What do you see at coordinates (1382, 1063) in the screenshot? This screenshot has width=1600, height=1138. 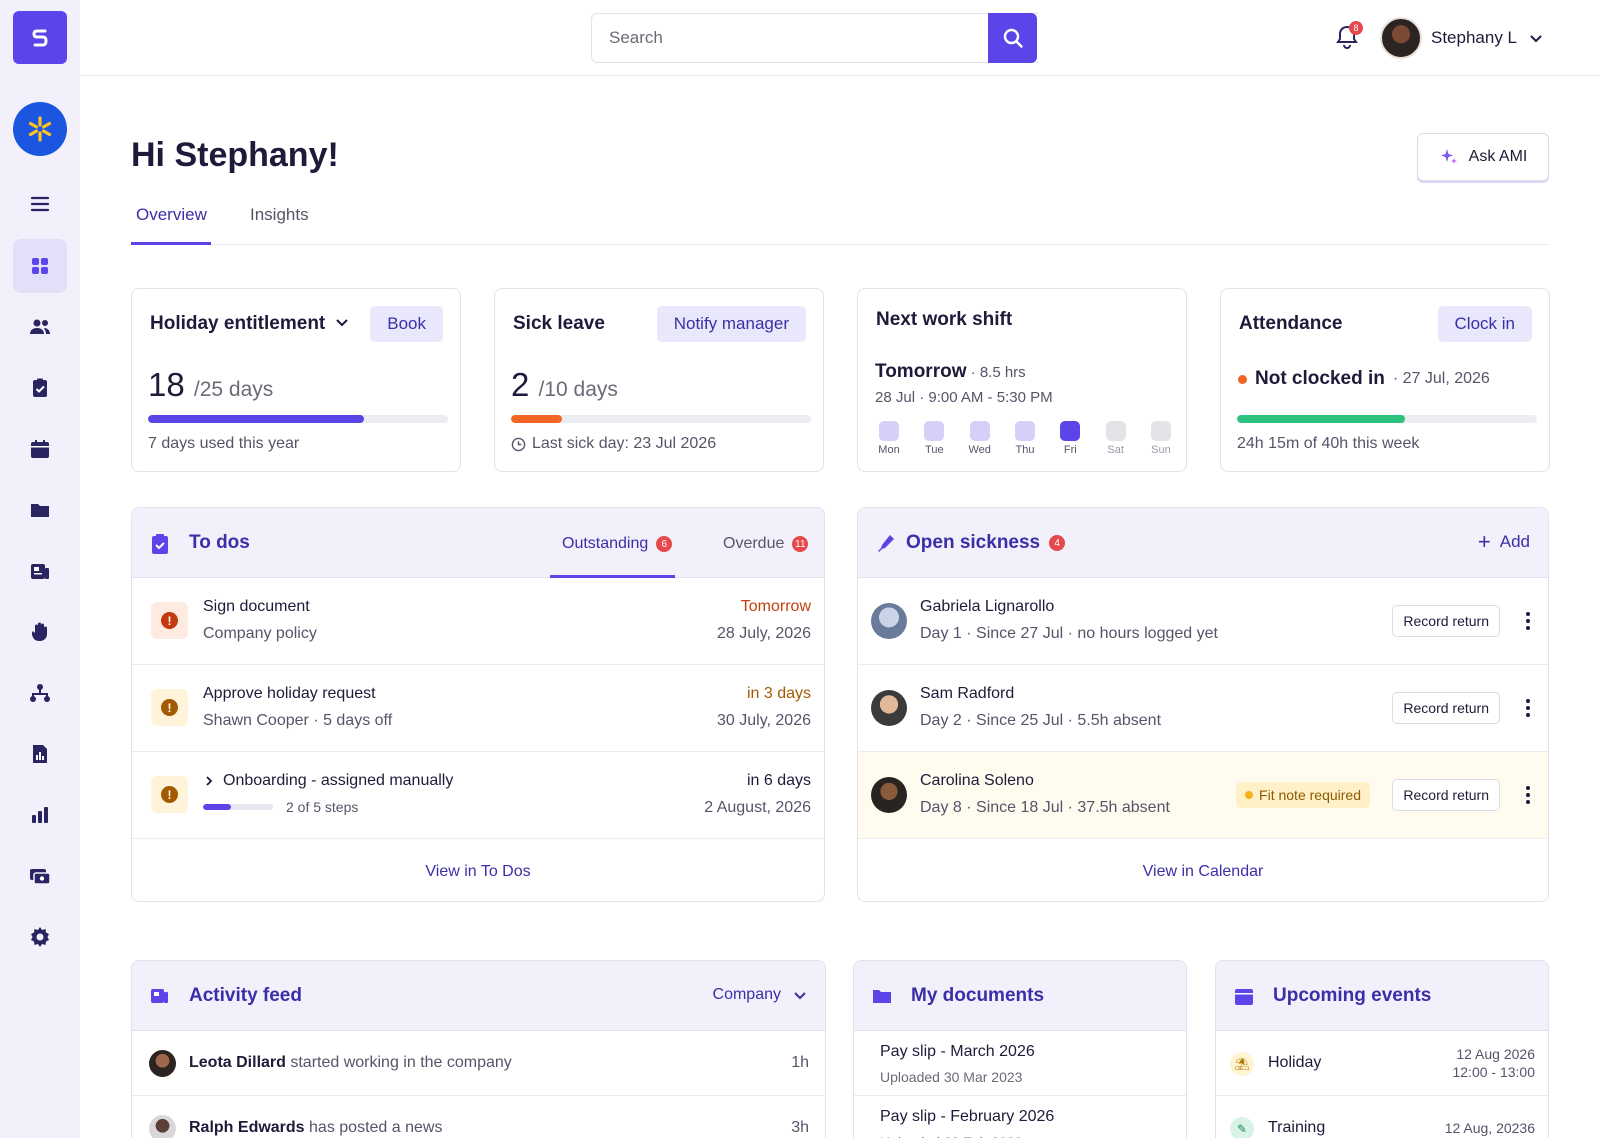 I see `event-row: ⛱ Holiday 12 Aug 2026 12:00 - 13:00` at bounding box center [1382, 1063].